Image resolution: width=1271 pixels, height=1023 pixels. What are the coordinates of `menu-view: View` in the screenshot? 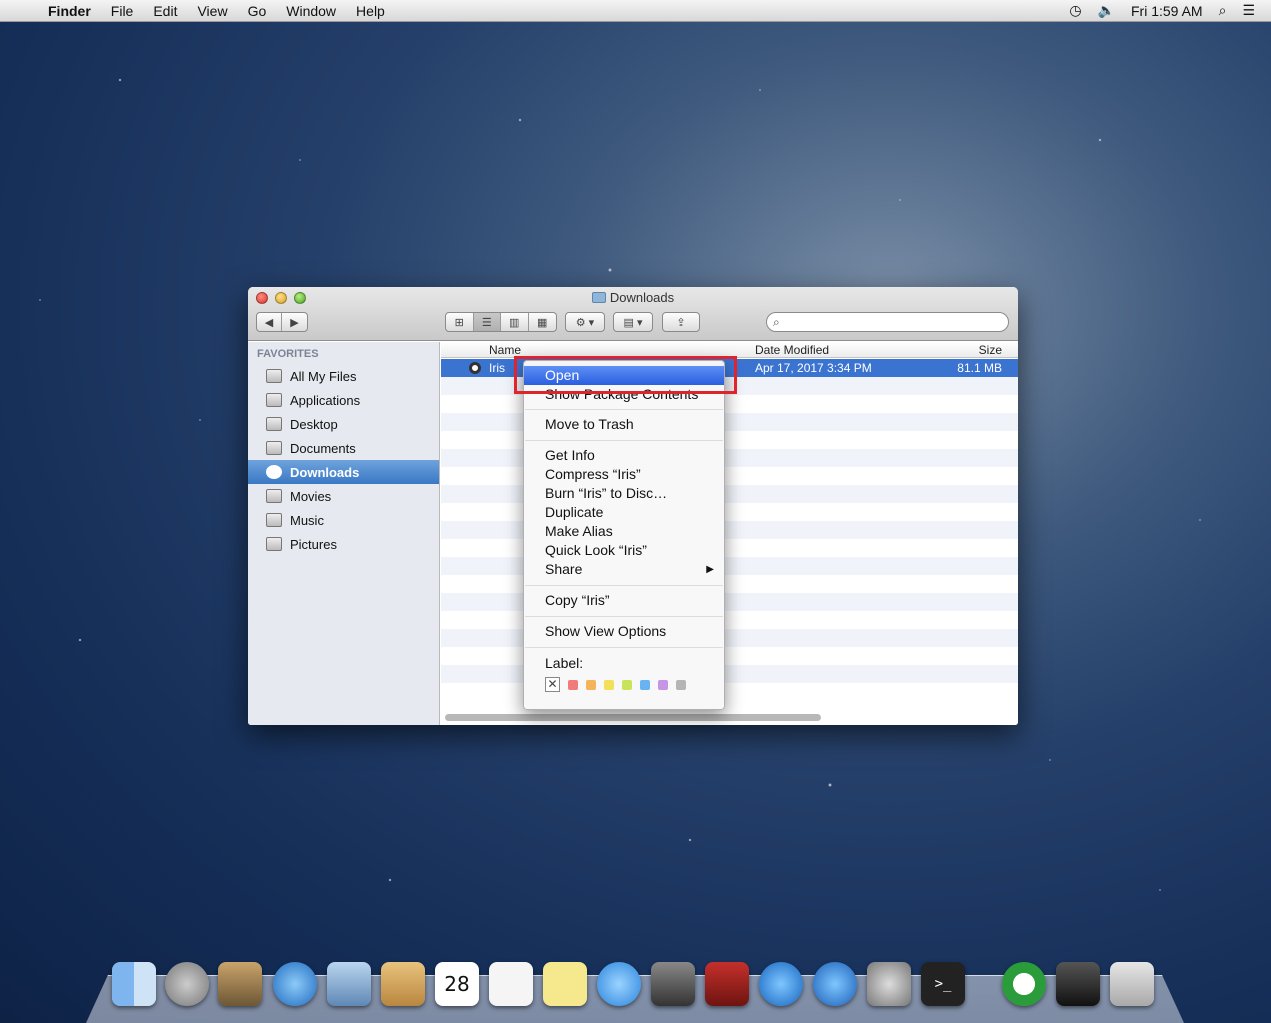 It's located at (212, 11).